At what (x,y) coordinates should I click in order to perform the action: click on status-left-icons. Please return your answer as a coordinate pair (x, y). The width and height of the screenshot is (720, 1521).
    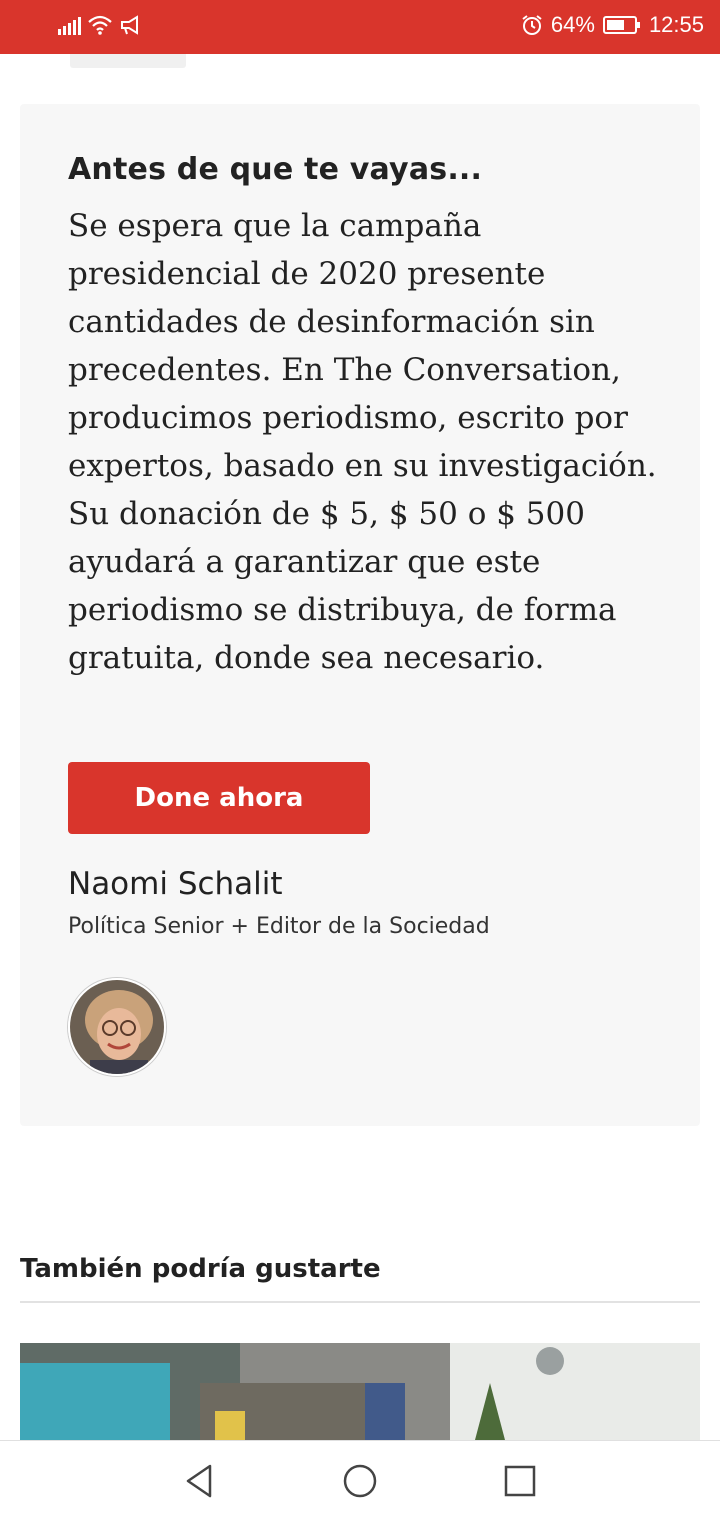
    Looking at the image, I should click on (100, 25).